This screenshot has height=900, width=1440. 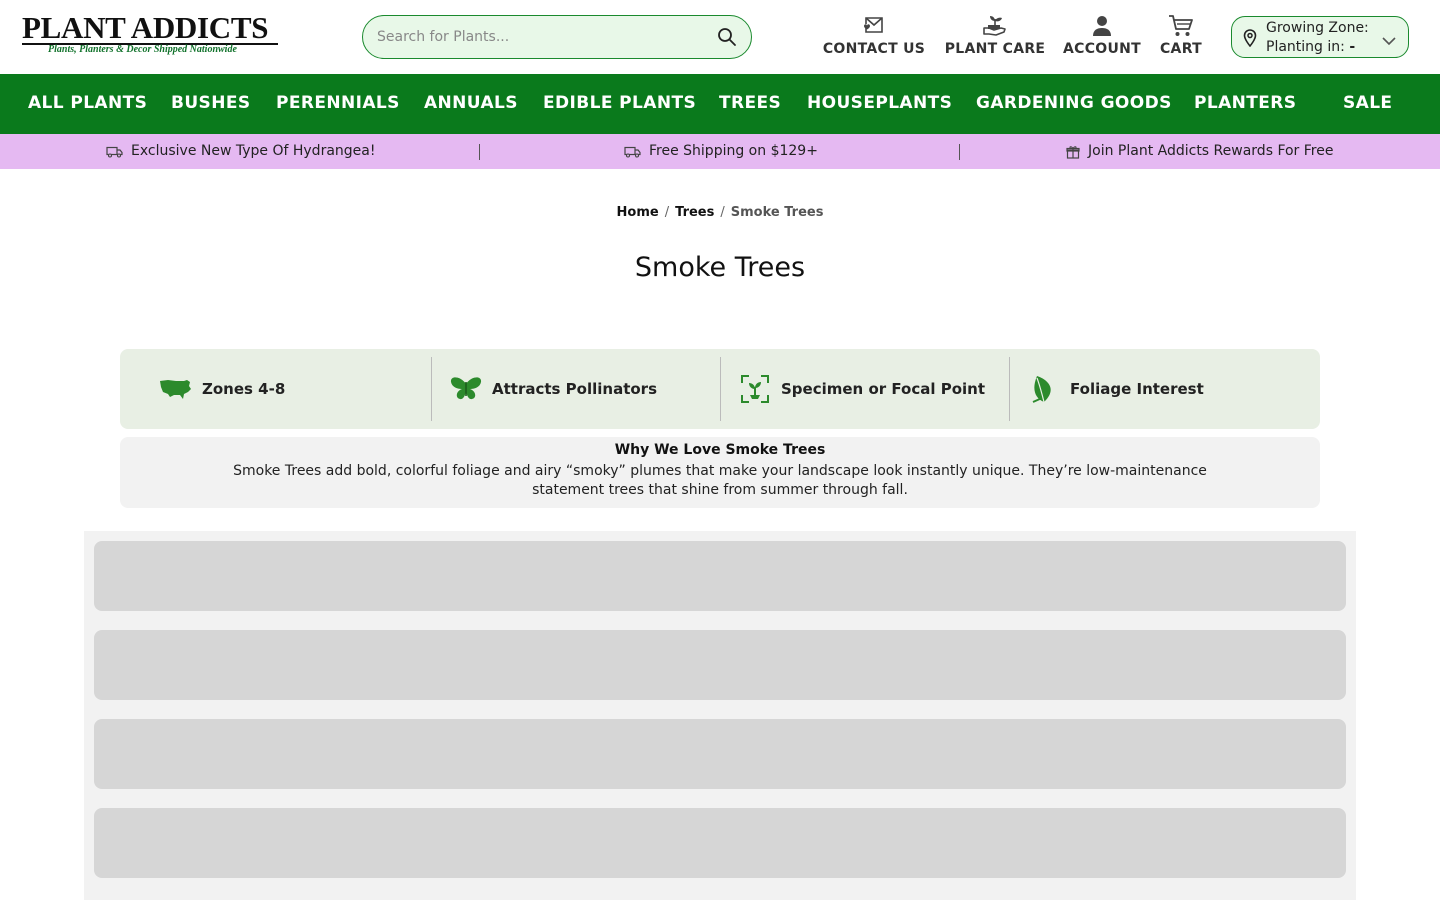 I want to click on breadcrumb-home: Home, so click(x=638, y=212).